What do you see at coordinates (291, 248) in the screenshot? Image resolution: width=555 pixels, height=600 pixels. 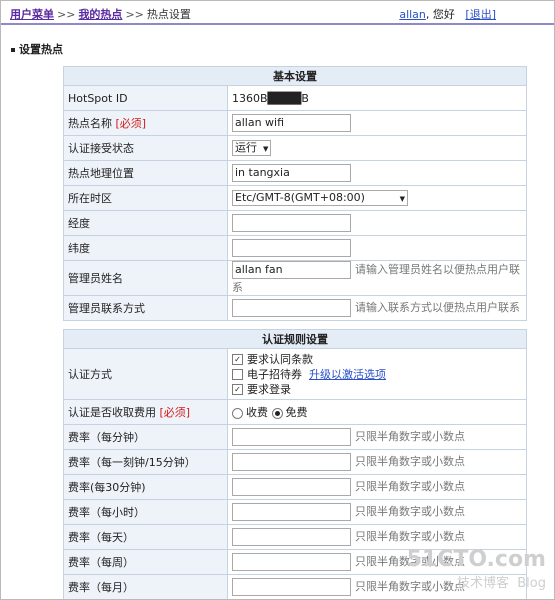 I see `latitude-input` at bounding box center [291, 248].